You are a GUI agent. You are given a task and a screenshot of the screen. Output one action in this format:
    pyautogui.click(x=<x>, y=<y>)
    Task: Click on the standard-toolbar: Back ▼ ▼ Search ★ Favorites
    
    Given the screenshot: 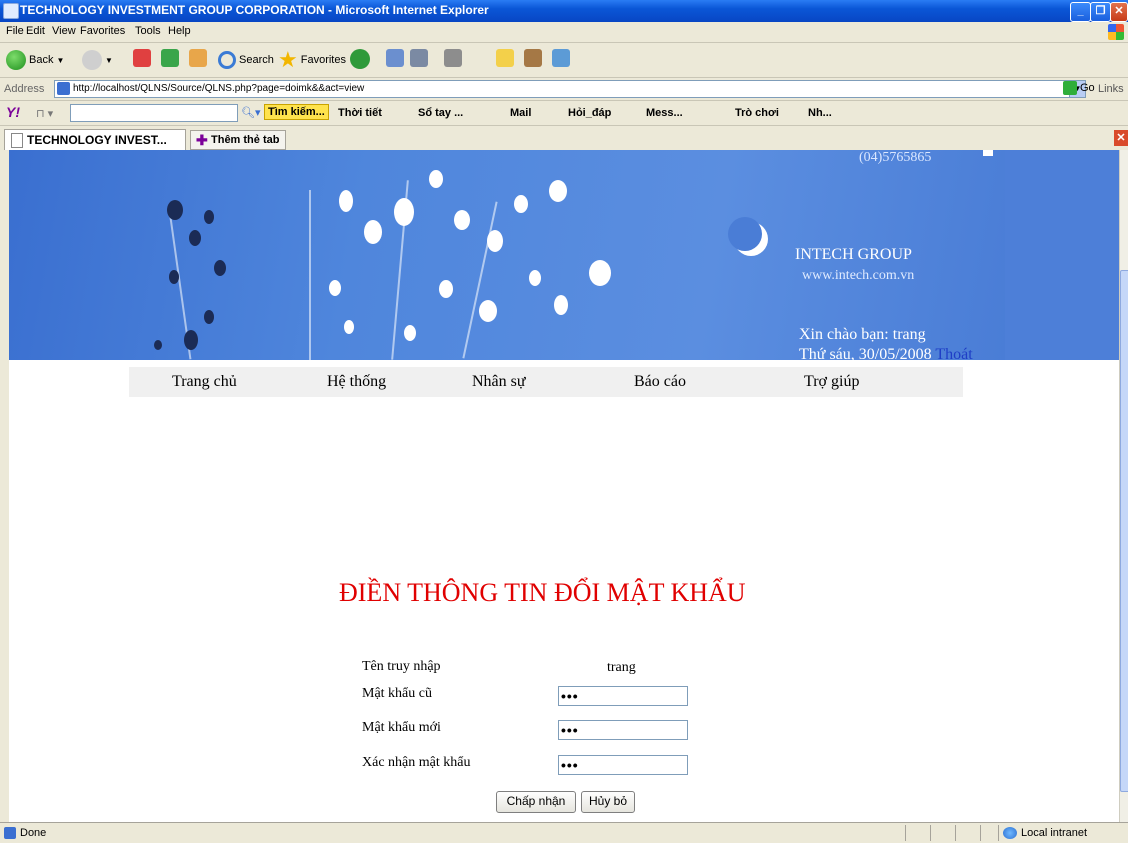 What is the action you would take?
    pyautogui.click(x=564, y=60)
    